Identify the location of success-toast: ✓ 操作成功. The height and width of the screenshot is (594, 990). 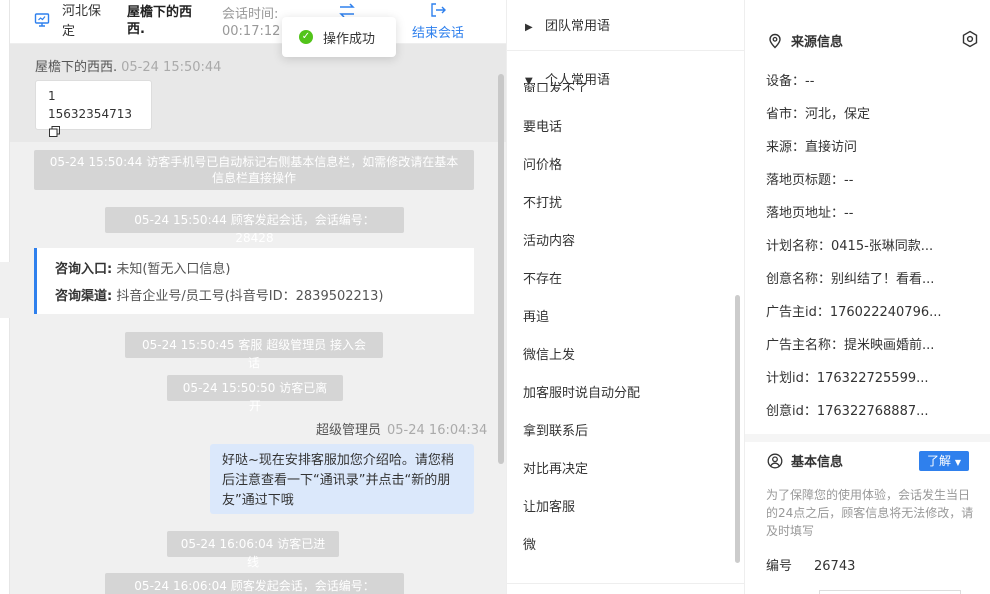
(339, 37).